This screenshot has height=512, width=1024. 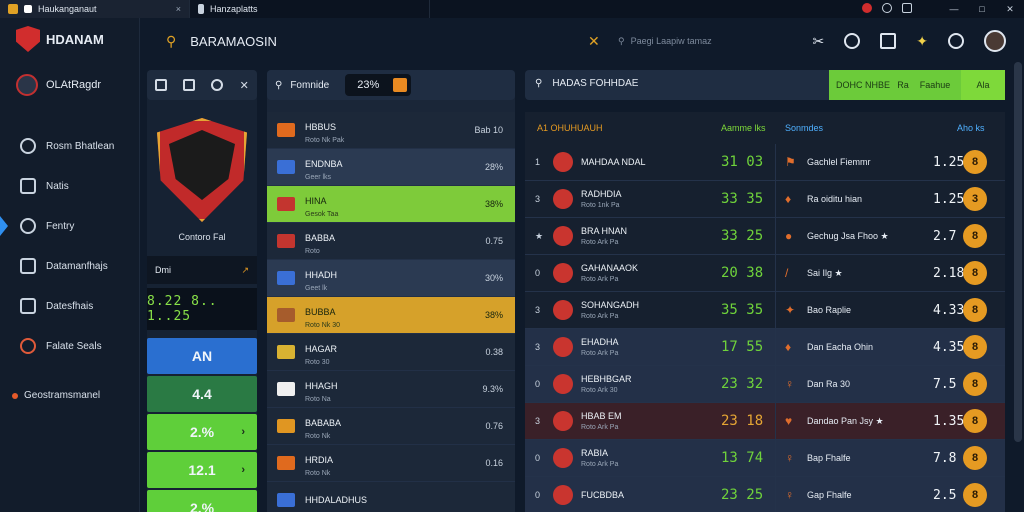 I want to click on filter-button-primary: DOHC NHBE, so click(x=863, y=85).